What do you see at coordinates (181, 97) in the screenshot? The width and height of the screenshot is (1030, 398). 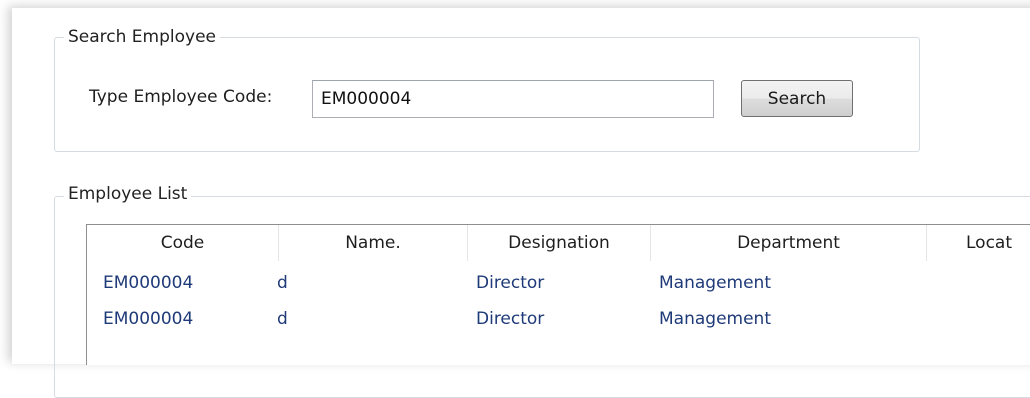 I see `employee-code-label: Type Employee Code:` at bounding box center [181, 97].